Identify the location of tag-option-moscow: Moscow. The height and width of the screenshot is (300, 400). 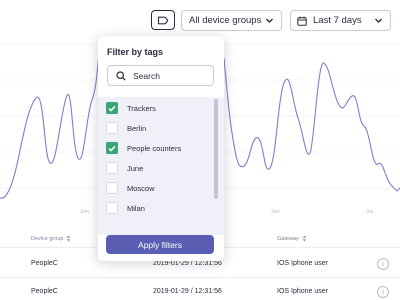
(130, 188).